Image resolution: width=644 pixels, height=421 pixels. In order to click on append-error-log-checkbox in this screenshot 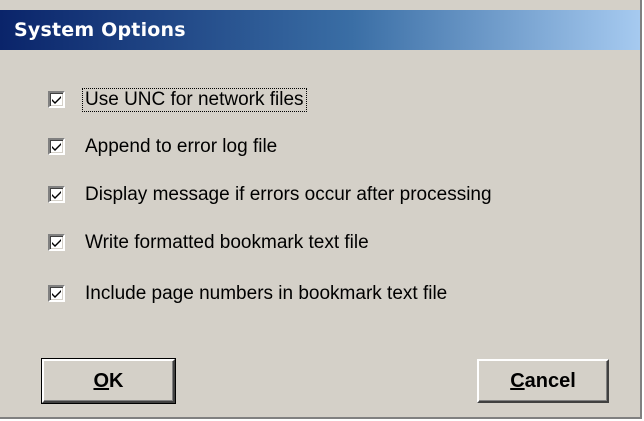, I will do `click(56, 146)`.